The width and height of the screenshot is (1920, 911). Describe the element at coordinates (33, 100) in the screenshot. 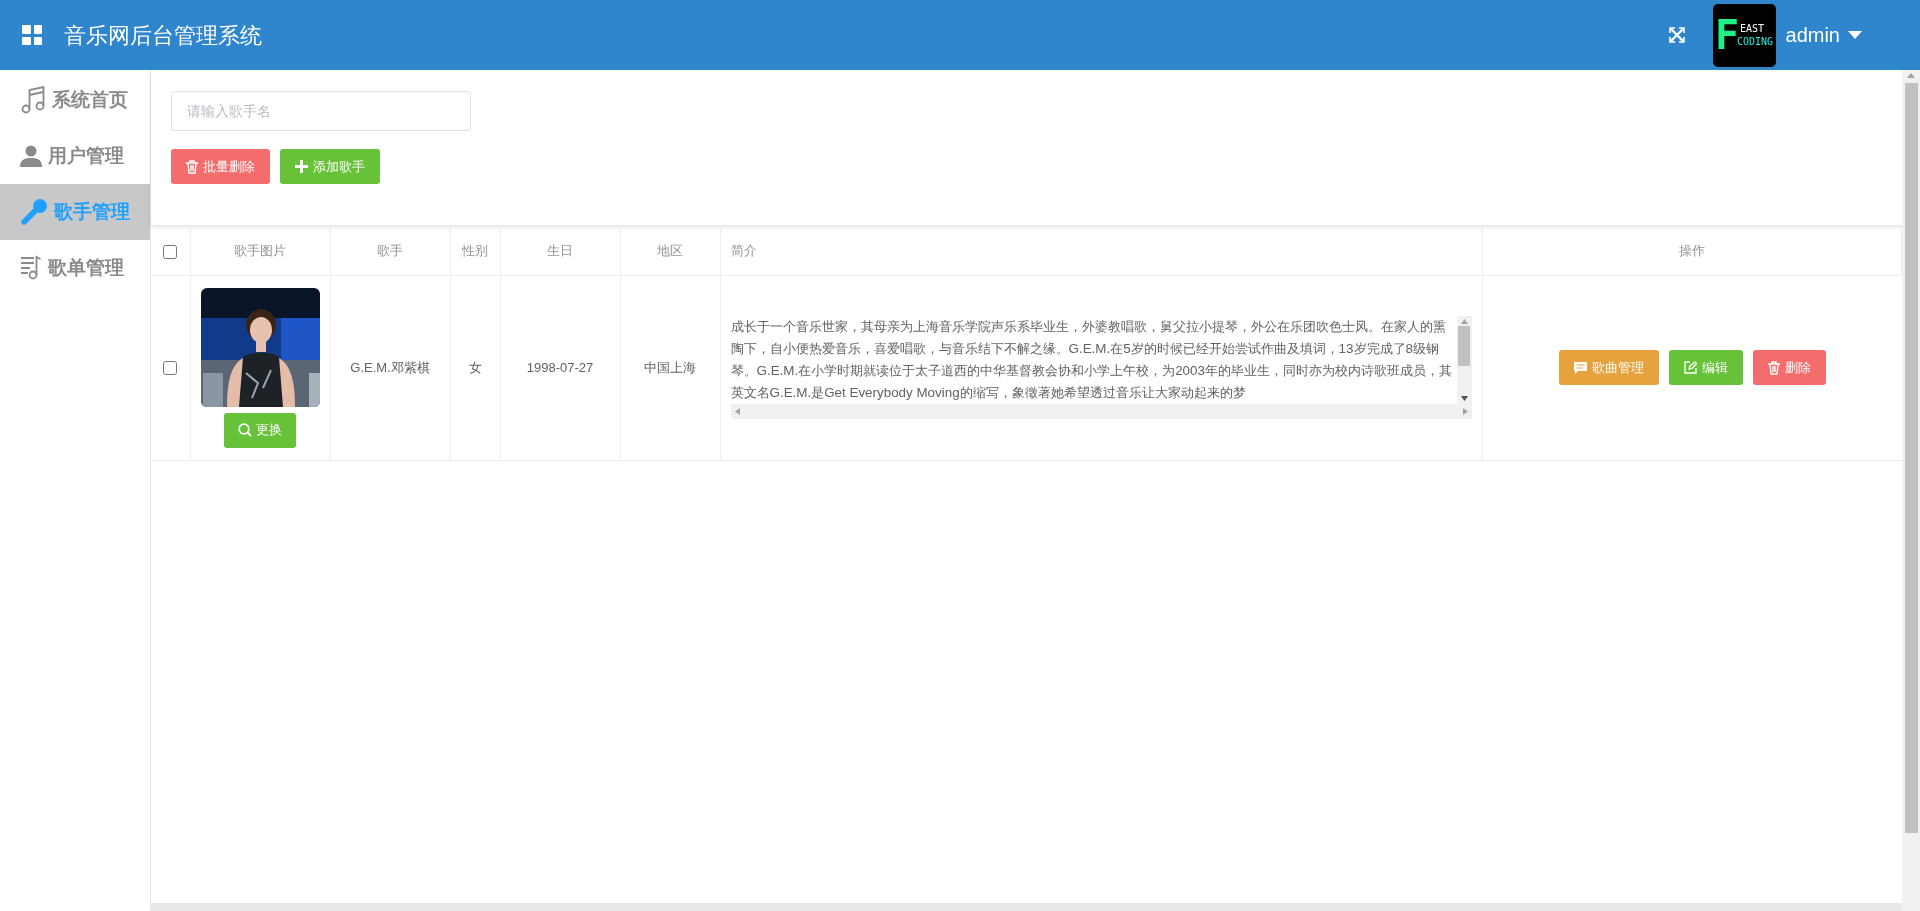

I see `music-note-icon` at that location.